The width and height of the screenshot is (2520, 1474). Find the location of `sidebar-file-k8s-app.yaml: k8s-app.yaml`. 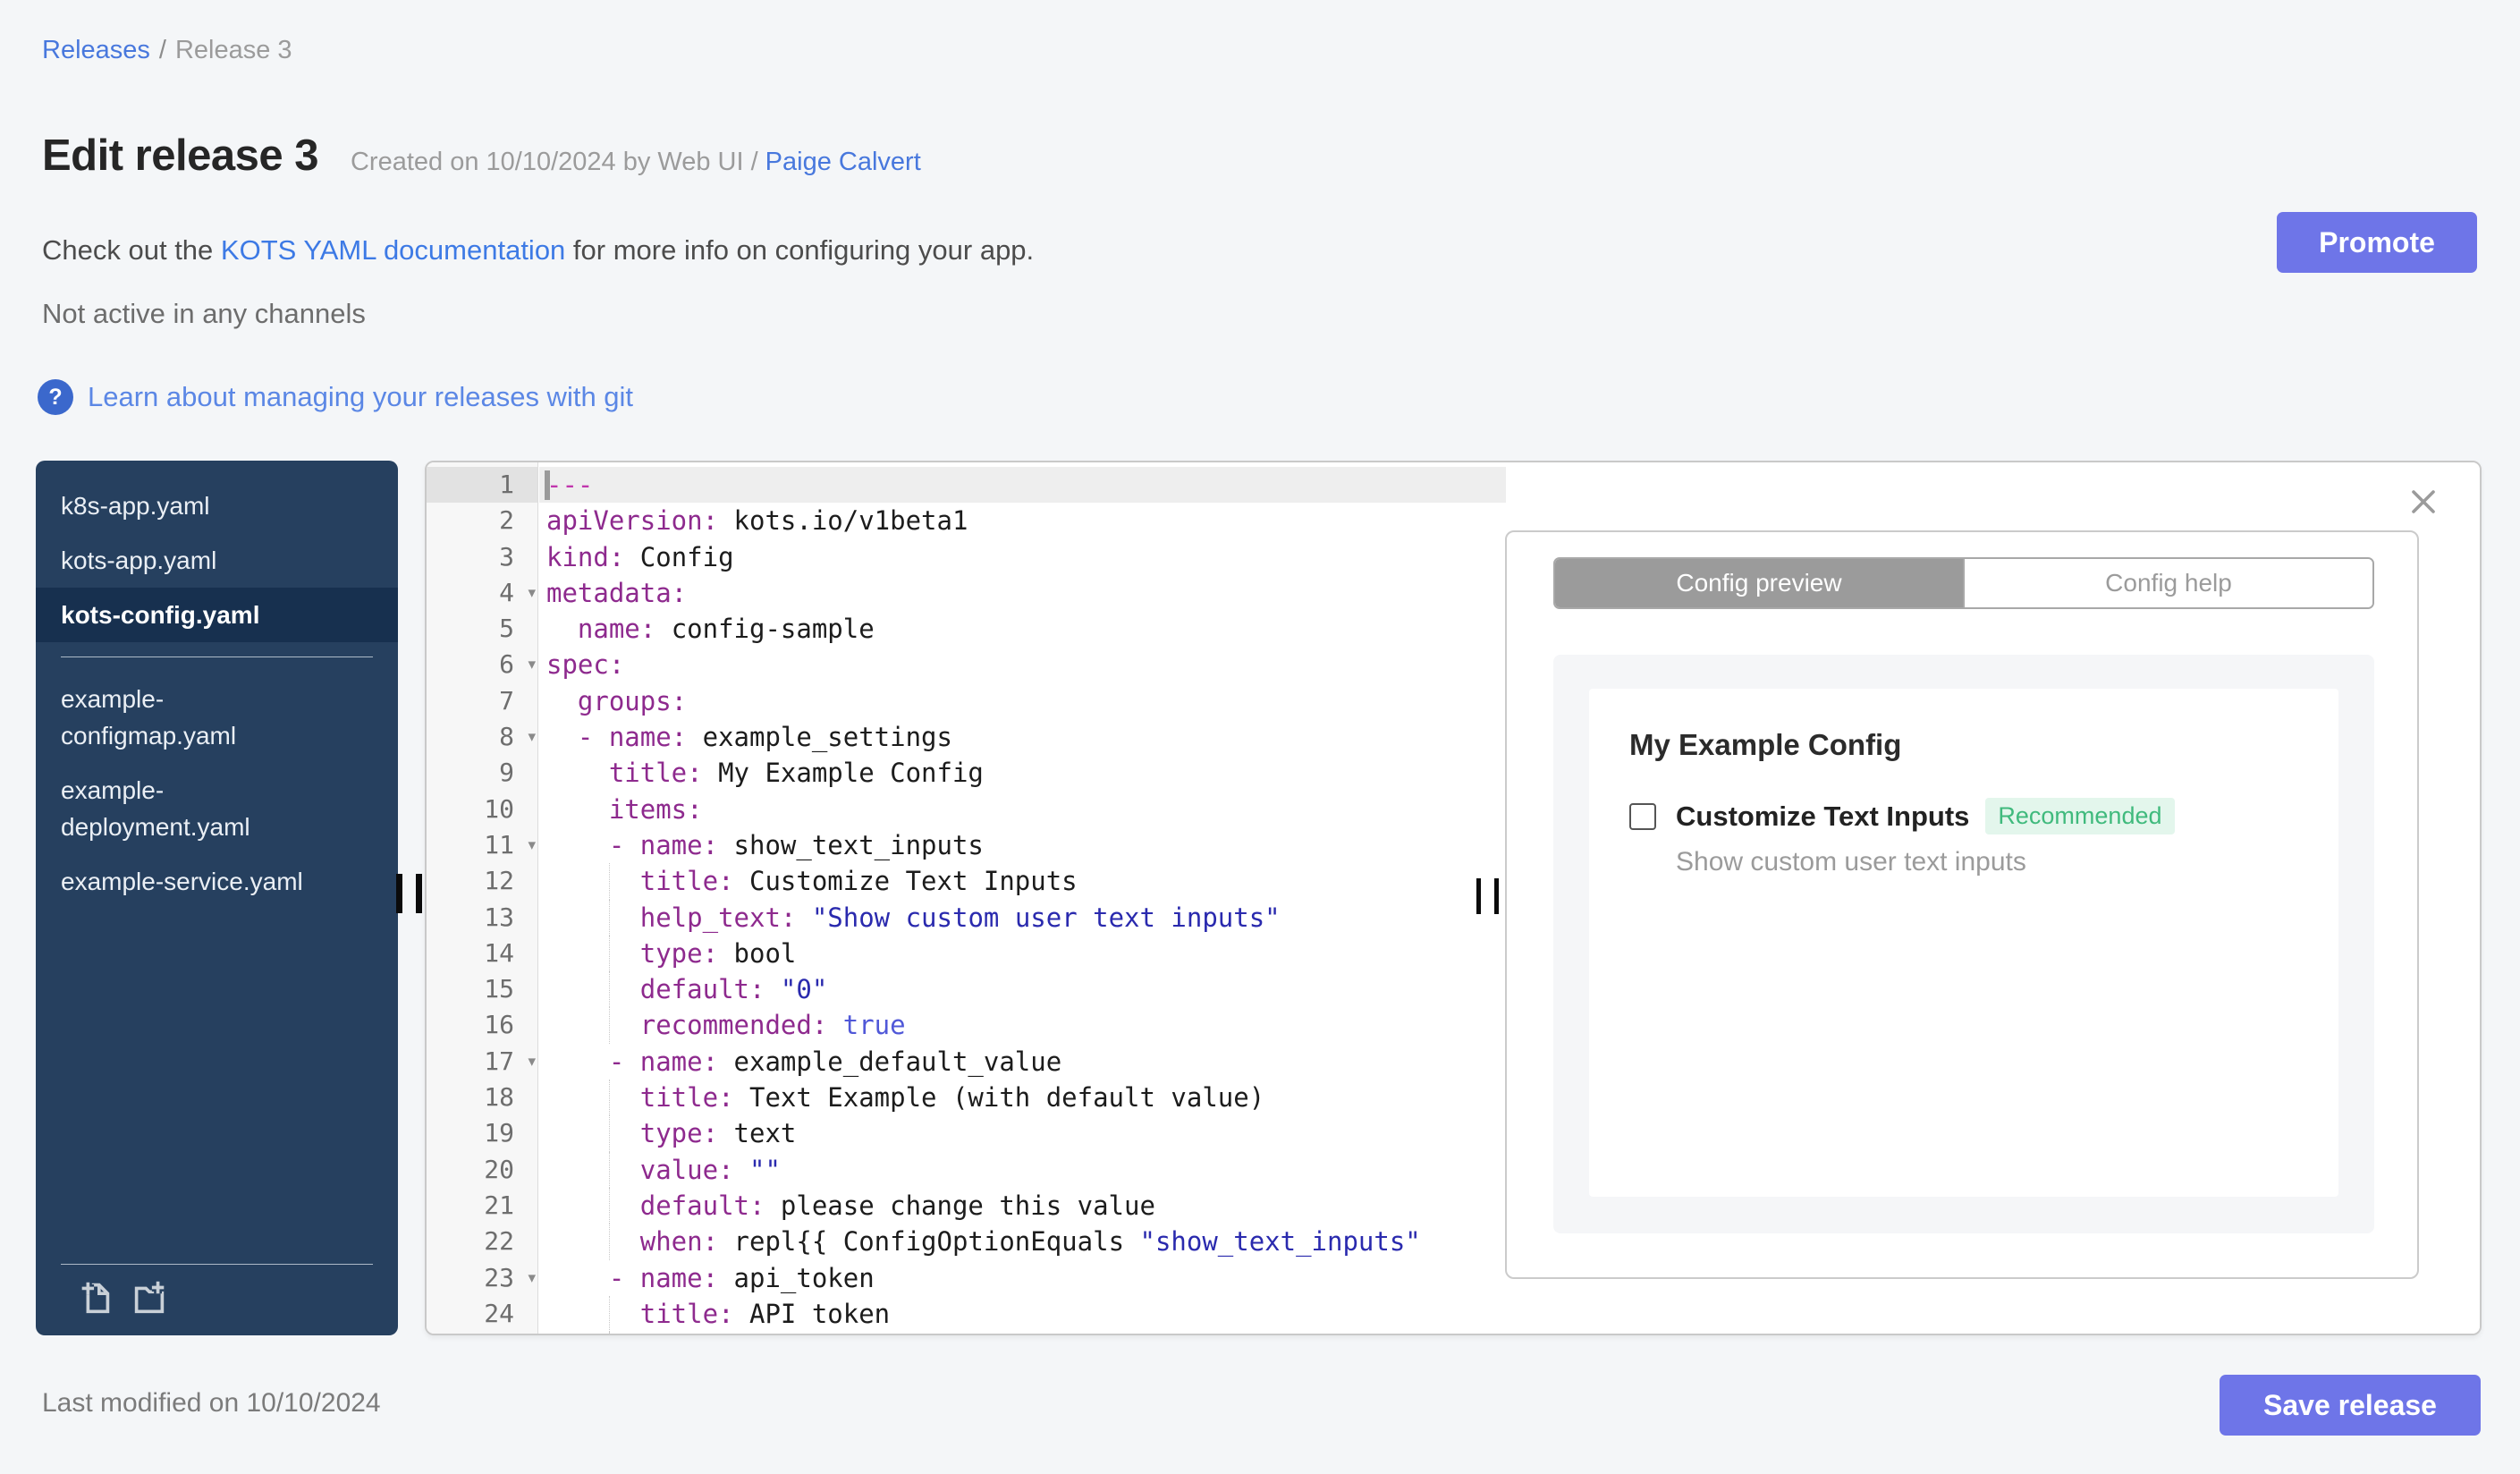

sidebar-file-k8s-app.yaml: k8s-app.yaml is located at coordinates (217, 506).